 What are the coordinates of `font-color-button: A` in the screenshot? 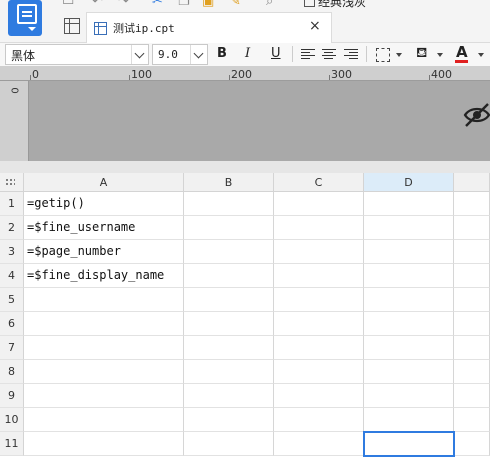 It's located at (462, 52).